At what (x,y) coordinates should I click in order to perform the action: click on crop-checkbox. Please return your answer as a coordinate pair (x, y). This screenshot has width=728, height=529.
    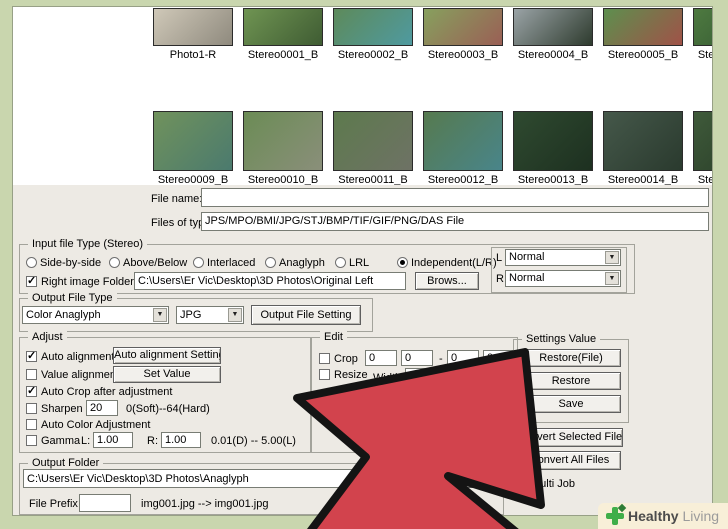
    Looking at the image, I should click on (324, 358).